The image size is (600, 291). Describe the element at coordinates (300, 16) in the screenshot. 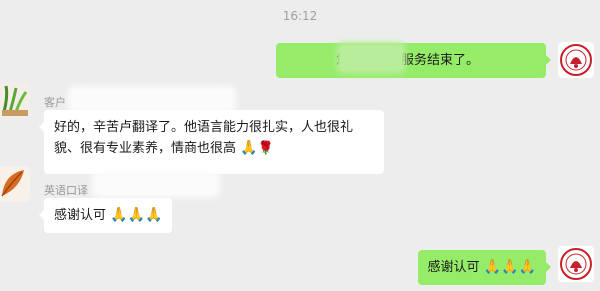

I see `chat-timestamp: 16:12` at that location.